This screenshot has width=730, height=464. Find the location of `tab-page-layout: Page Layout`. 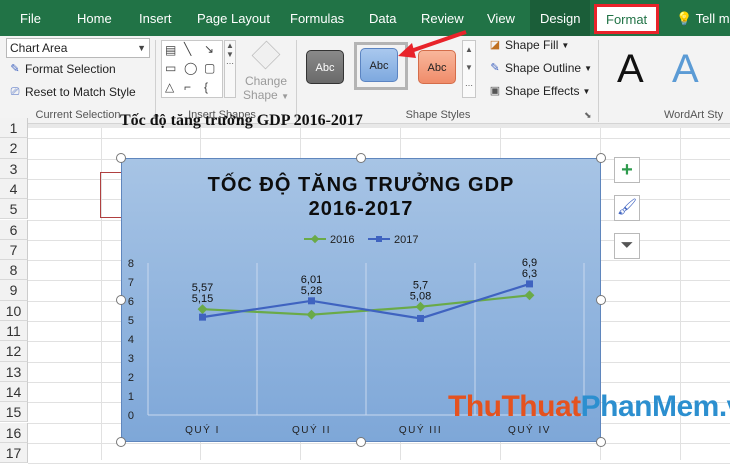

tab-page-layout: Page Layout is located at coordinates (233, 18).